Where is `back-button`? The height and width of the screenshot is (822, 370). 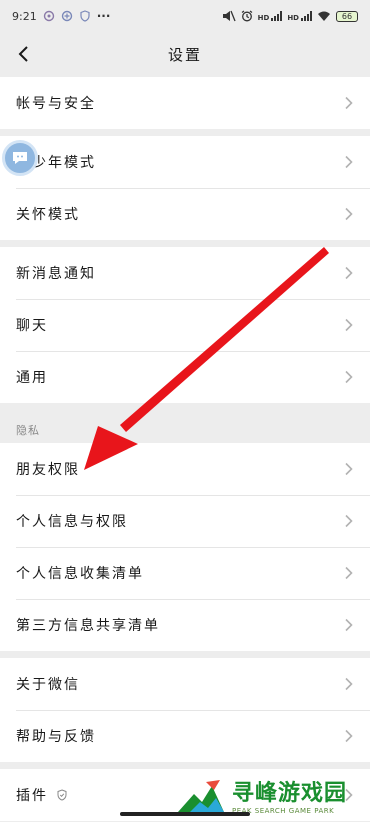 back-button is located at coordinates (24, 54).